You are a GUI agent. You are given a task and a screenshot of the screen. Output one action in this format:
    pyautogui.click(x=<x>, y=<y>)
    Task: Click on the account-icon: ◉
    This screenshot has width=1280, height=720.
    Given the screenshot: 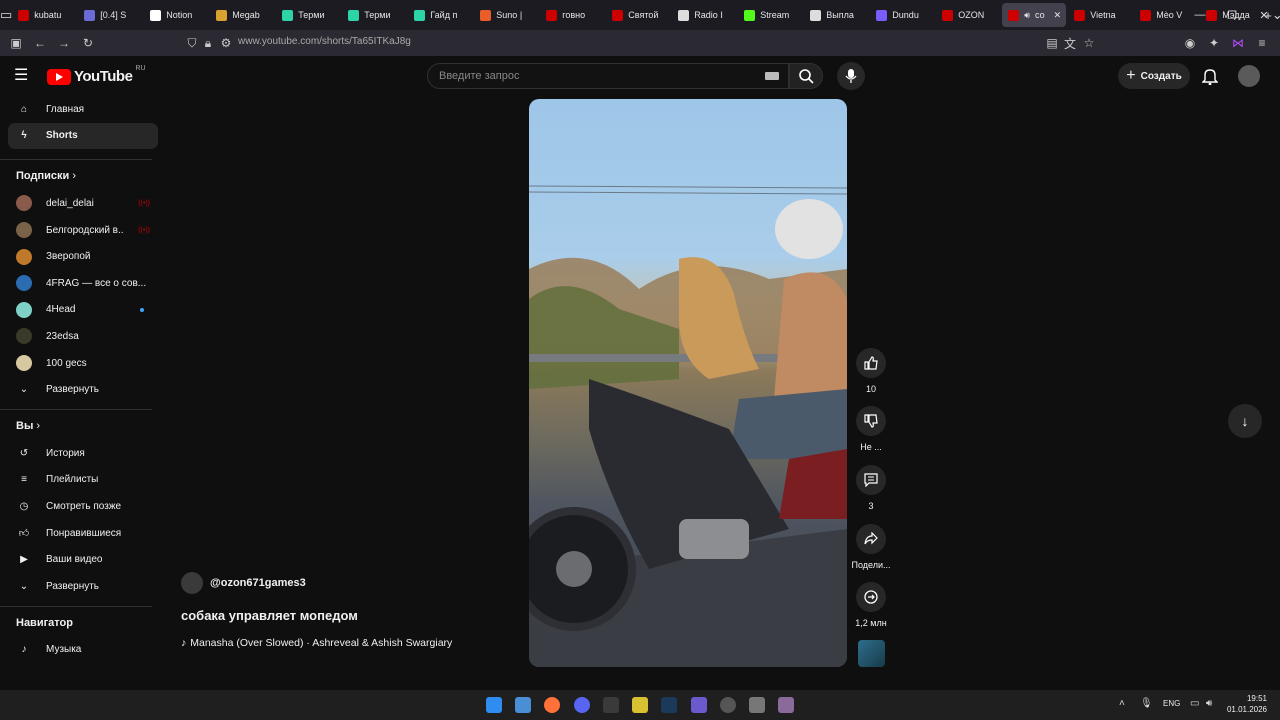 What is the action you would take?
    pyautogui.click(x=1190, y=43)
    